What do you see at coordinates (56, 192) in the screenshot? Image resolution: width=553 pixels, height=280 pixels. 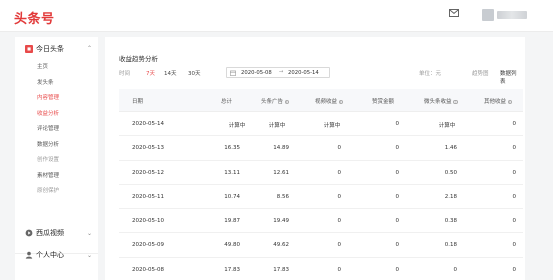 I see `sidebar-item-original-protection: 原创保护` at bounding box center [56, 192].